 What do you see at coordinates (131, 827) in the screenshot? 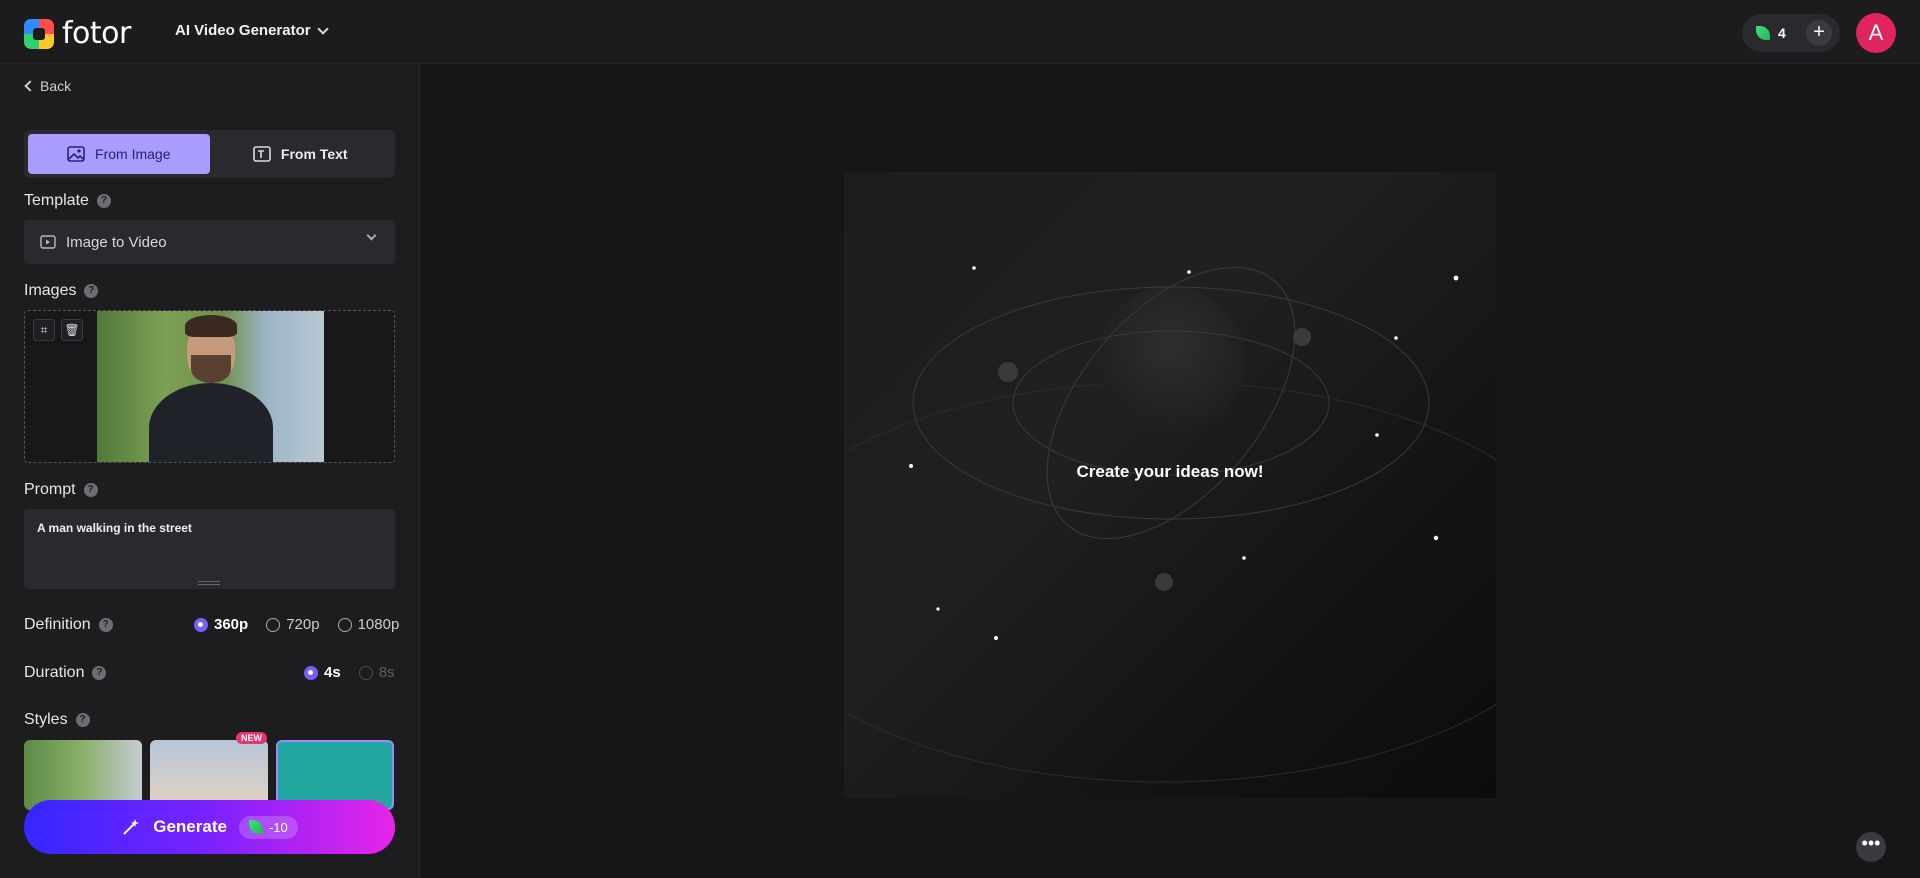
I see `magic-wand-icon` at bounding box center [131, 827].